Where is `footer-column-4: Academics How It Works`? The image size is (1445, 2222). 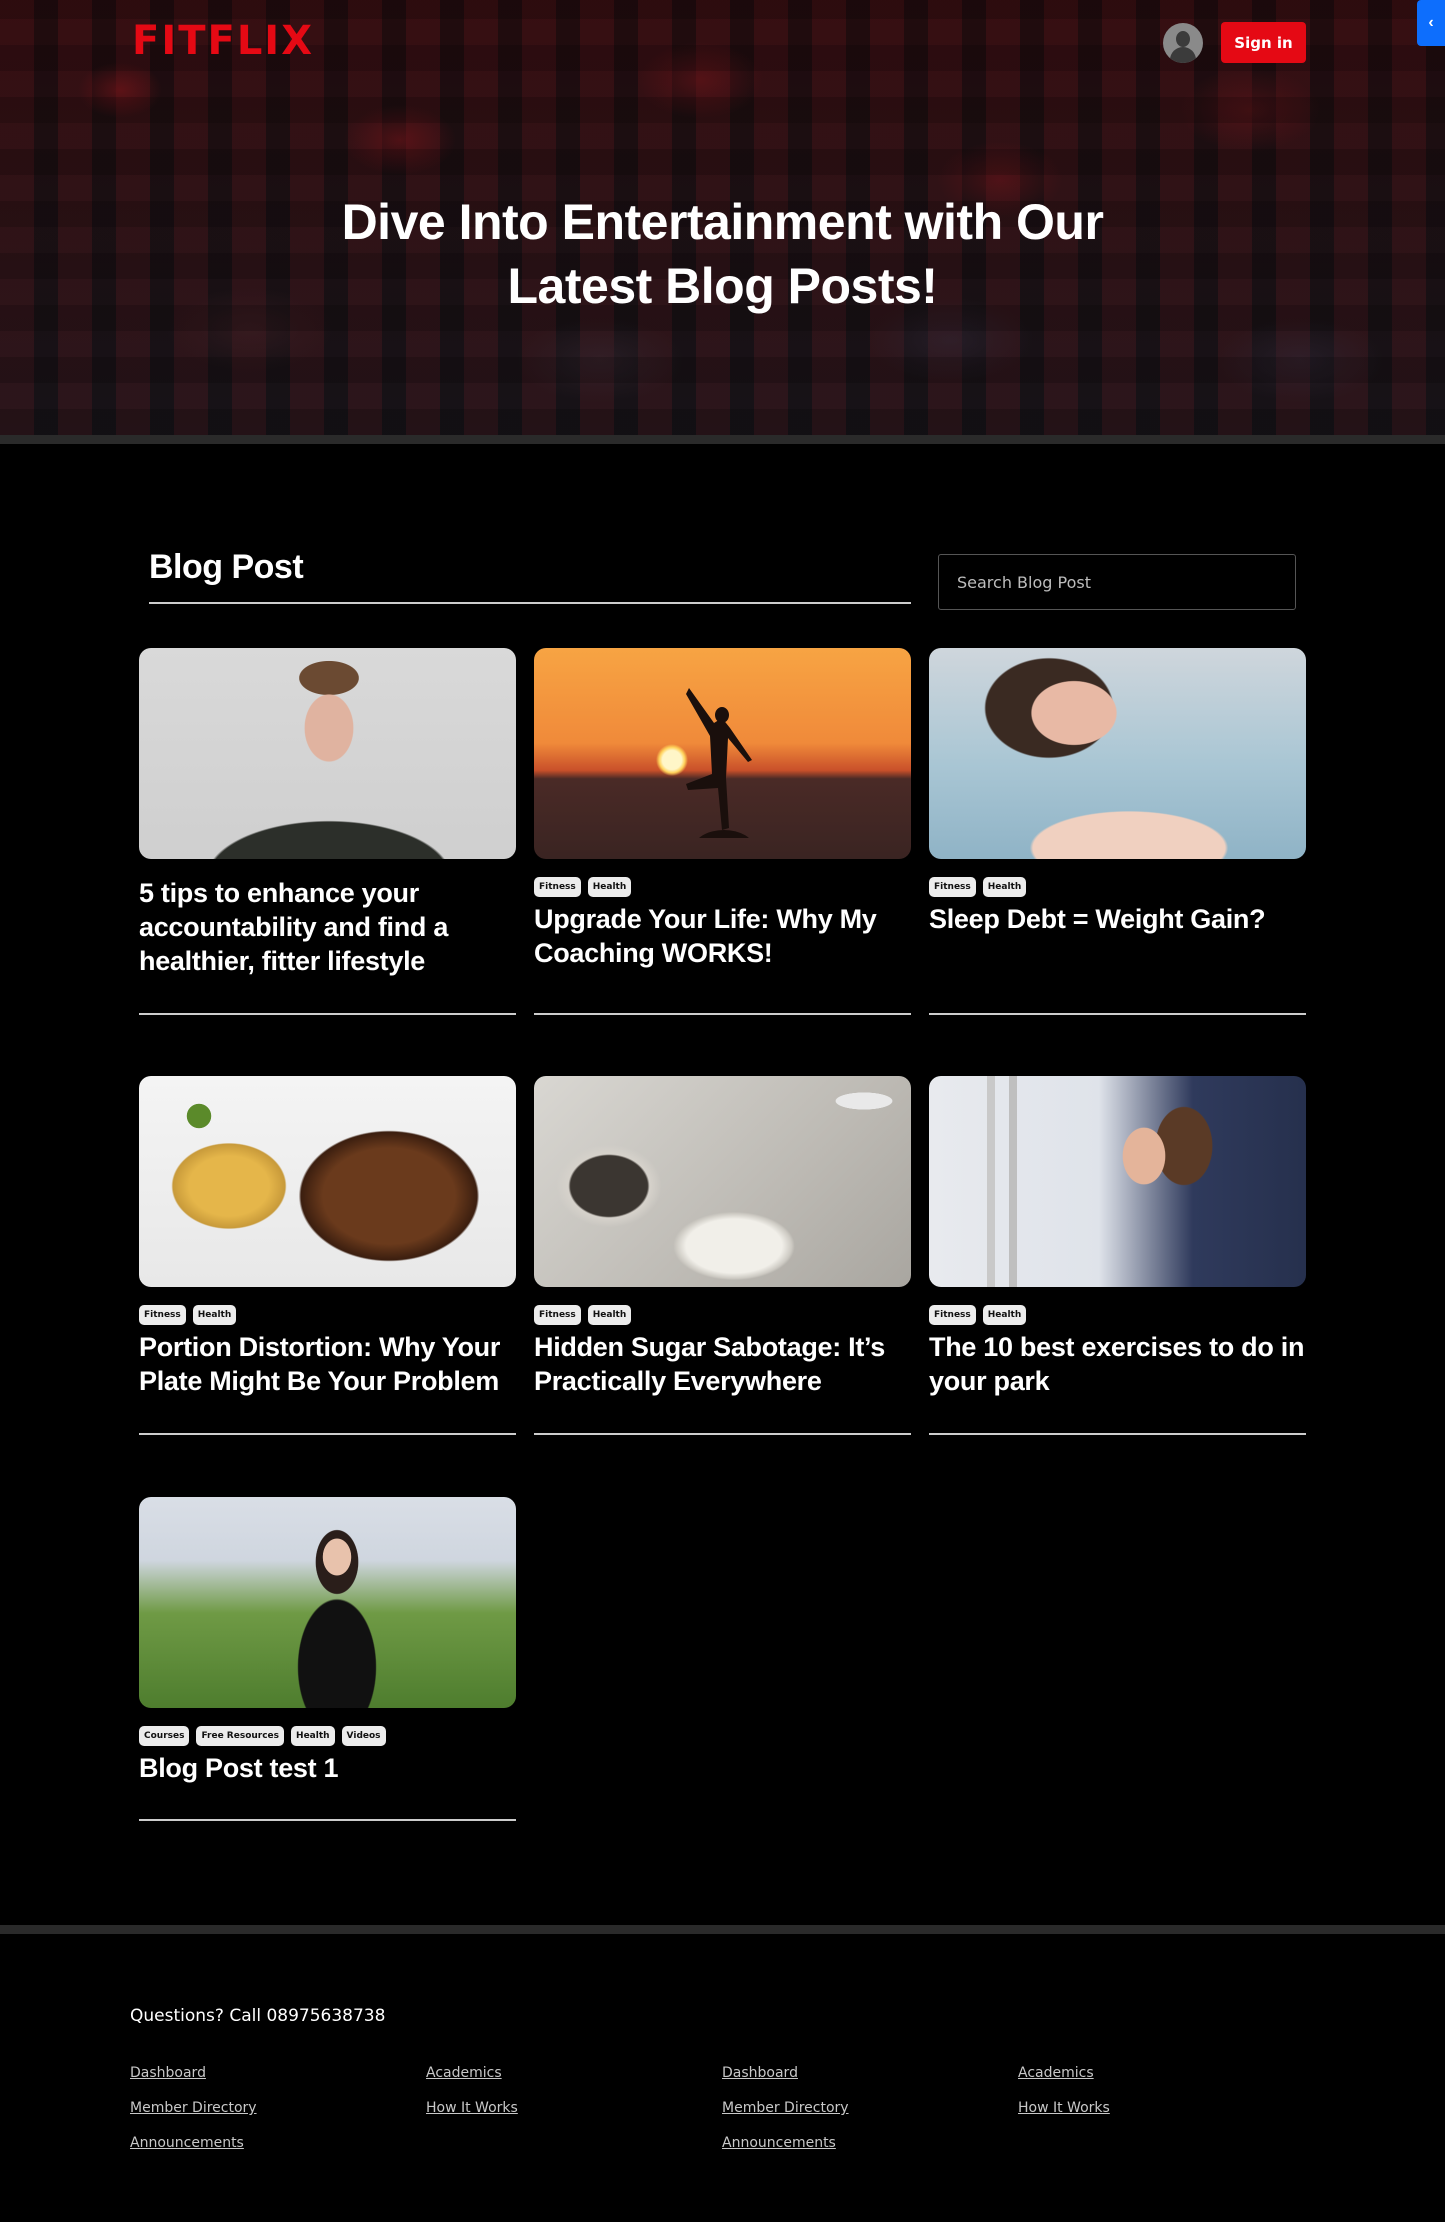
footer-column-4: Academics How It Works is located at coordinates (1166, 2108).